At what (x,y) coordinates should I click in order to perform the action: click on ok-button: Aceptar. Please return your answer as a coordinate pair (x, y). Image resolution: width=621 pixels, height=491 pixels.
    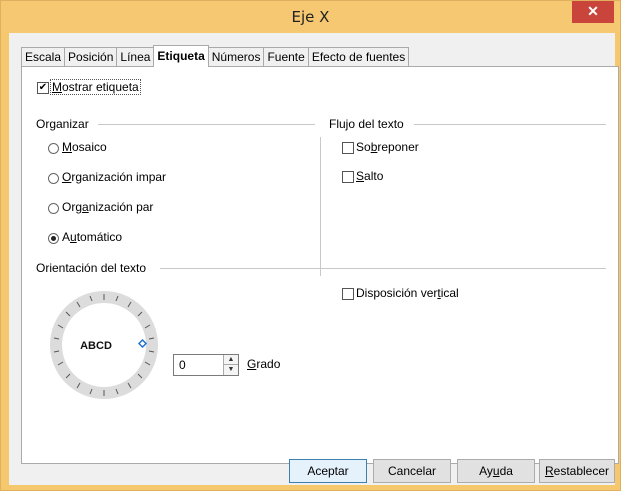
    Looking at the image, I should click on (328, 471).